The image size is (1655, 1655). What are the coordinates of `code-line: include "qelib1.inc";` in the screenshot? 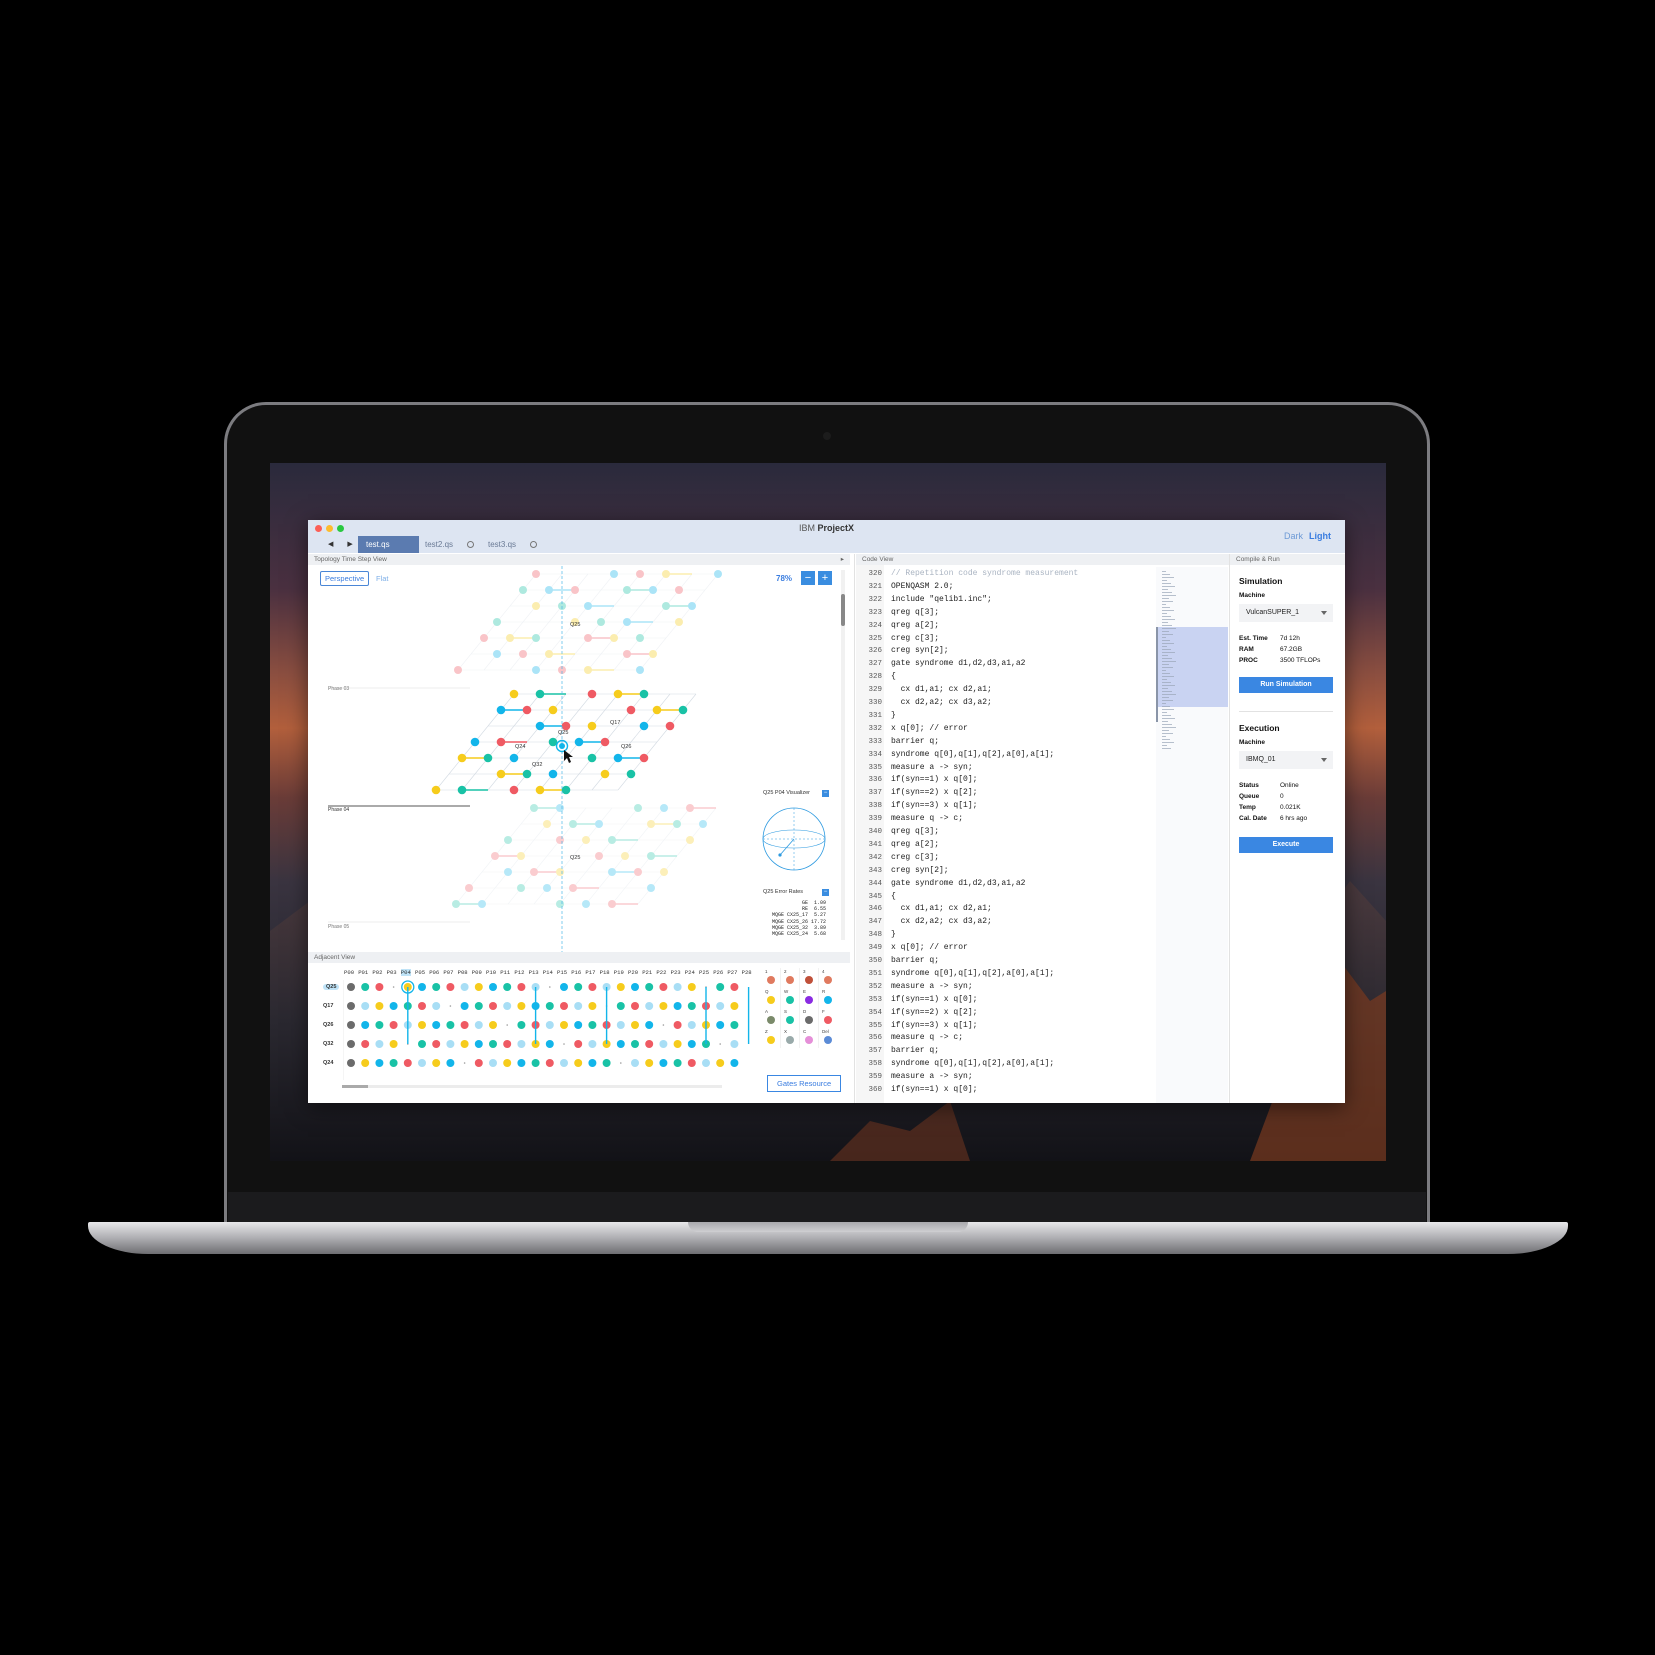 It's located at (941, 600).